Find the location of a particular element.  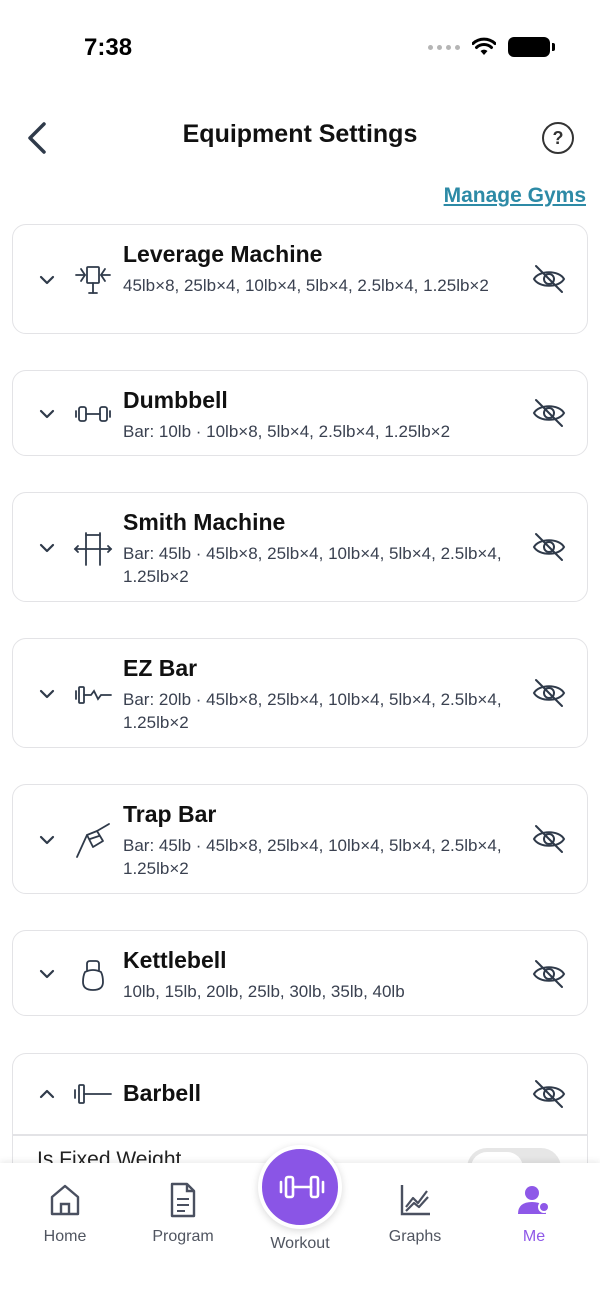

tab-bar: Home Program Workout Graphs Me is located at coordinates (300, 1224).